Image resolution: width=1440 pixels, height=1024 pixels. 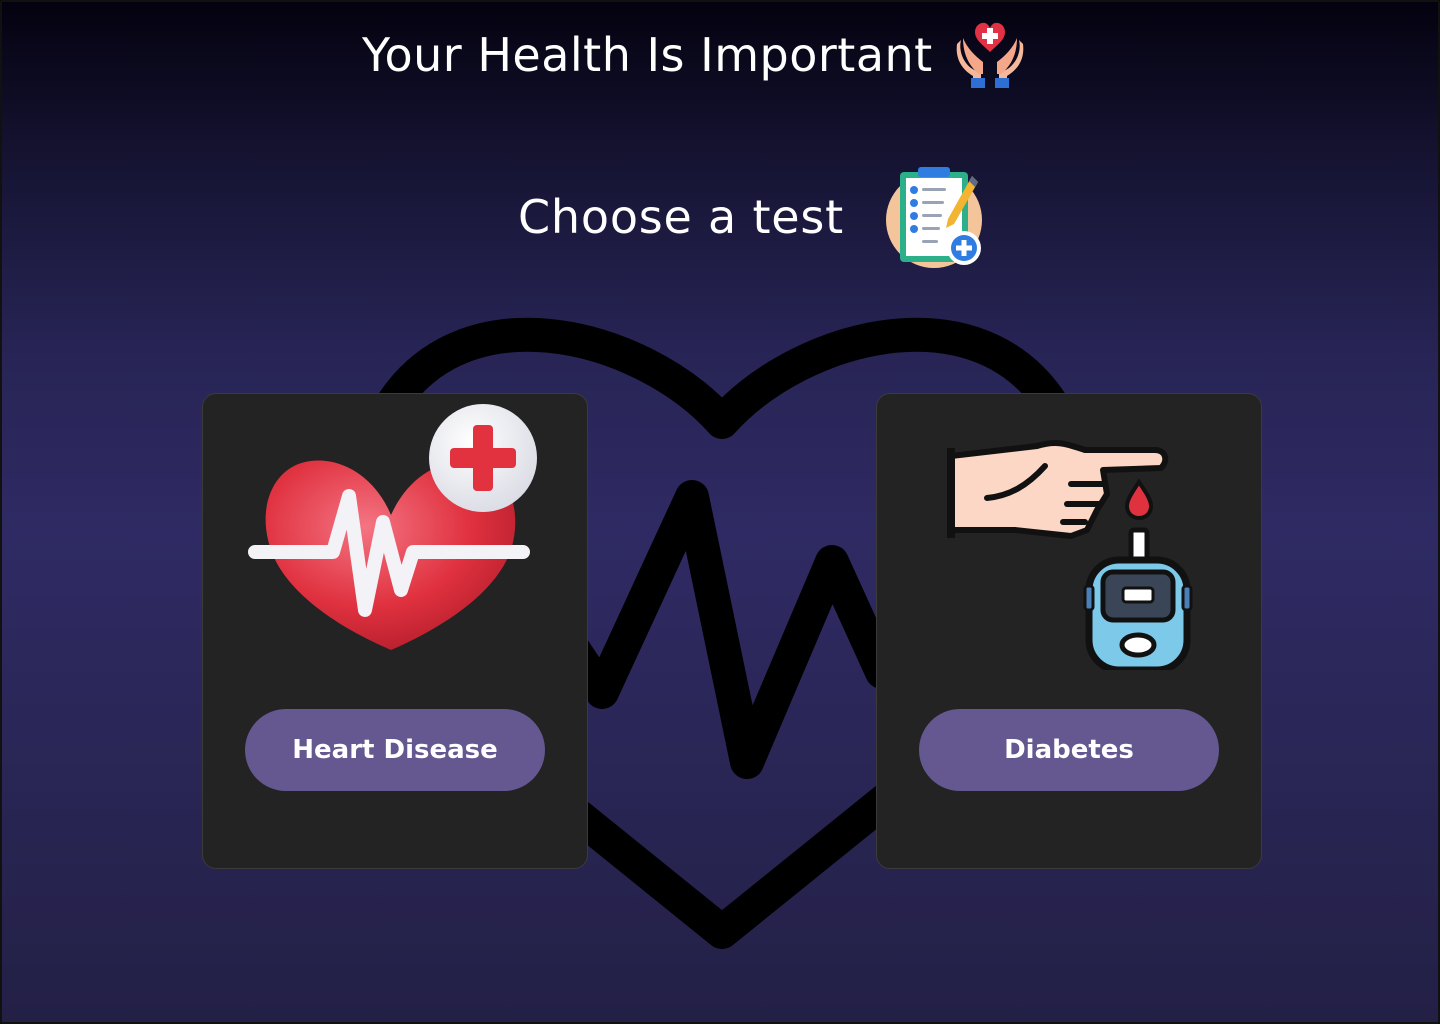 What do you see at coordinates (681, 217) in the screenshot?
I see `section-title: Choose a test` at bounding box center [681, 217].